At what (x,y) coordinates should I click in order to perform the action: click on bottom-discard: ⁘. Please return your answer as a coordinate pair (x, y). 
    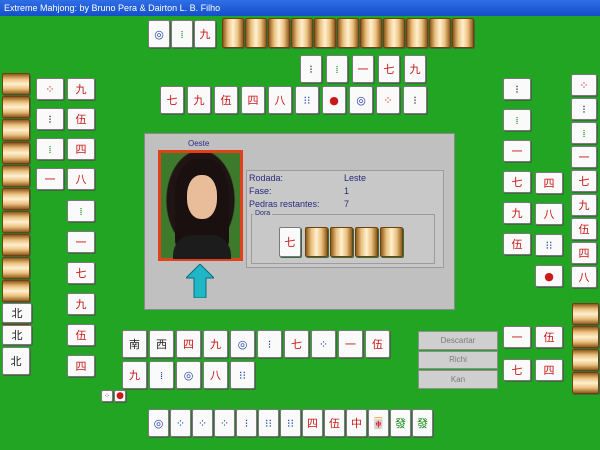
    Looking at the image, I should click on (180, 423).